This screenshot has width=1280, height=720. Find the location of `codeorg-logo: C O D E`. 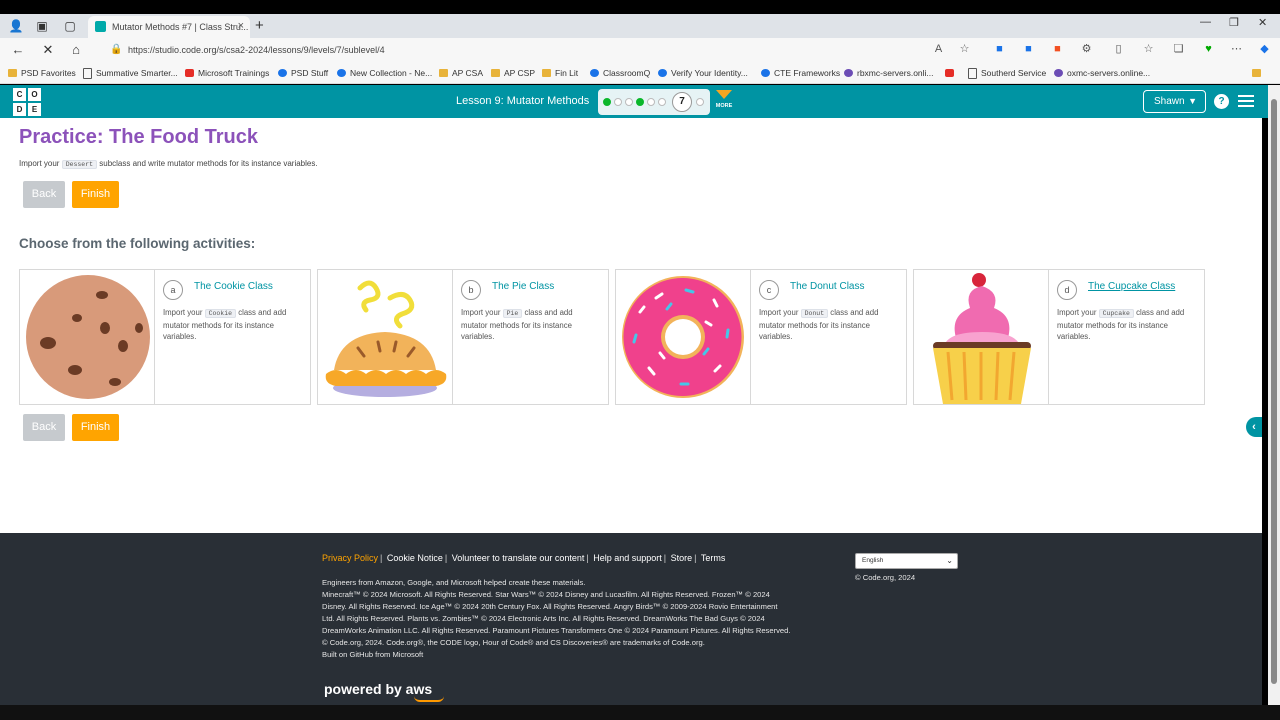

codeorg-logo: C O D E is located at coordinates (27, 102).